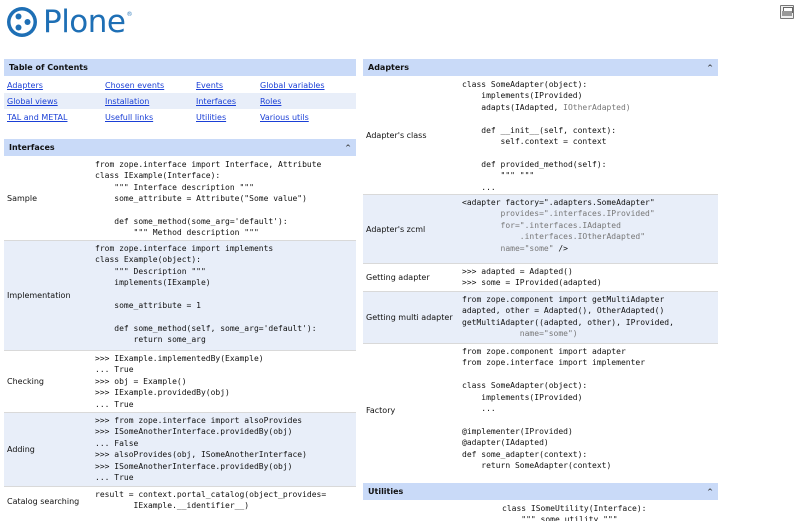 The image size is (800, 521). What do you see at coordinates (180, 147) in the screenshot?
I see `interfaces-header: Interfaces ^` at bounding box center [180, 147].